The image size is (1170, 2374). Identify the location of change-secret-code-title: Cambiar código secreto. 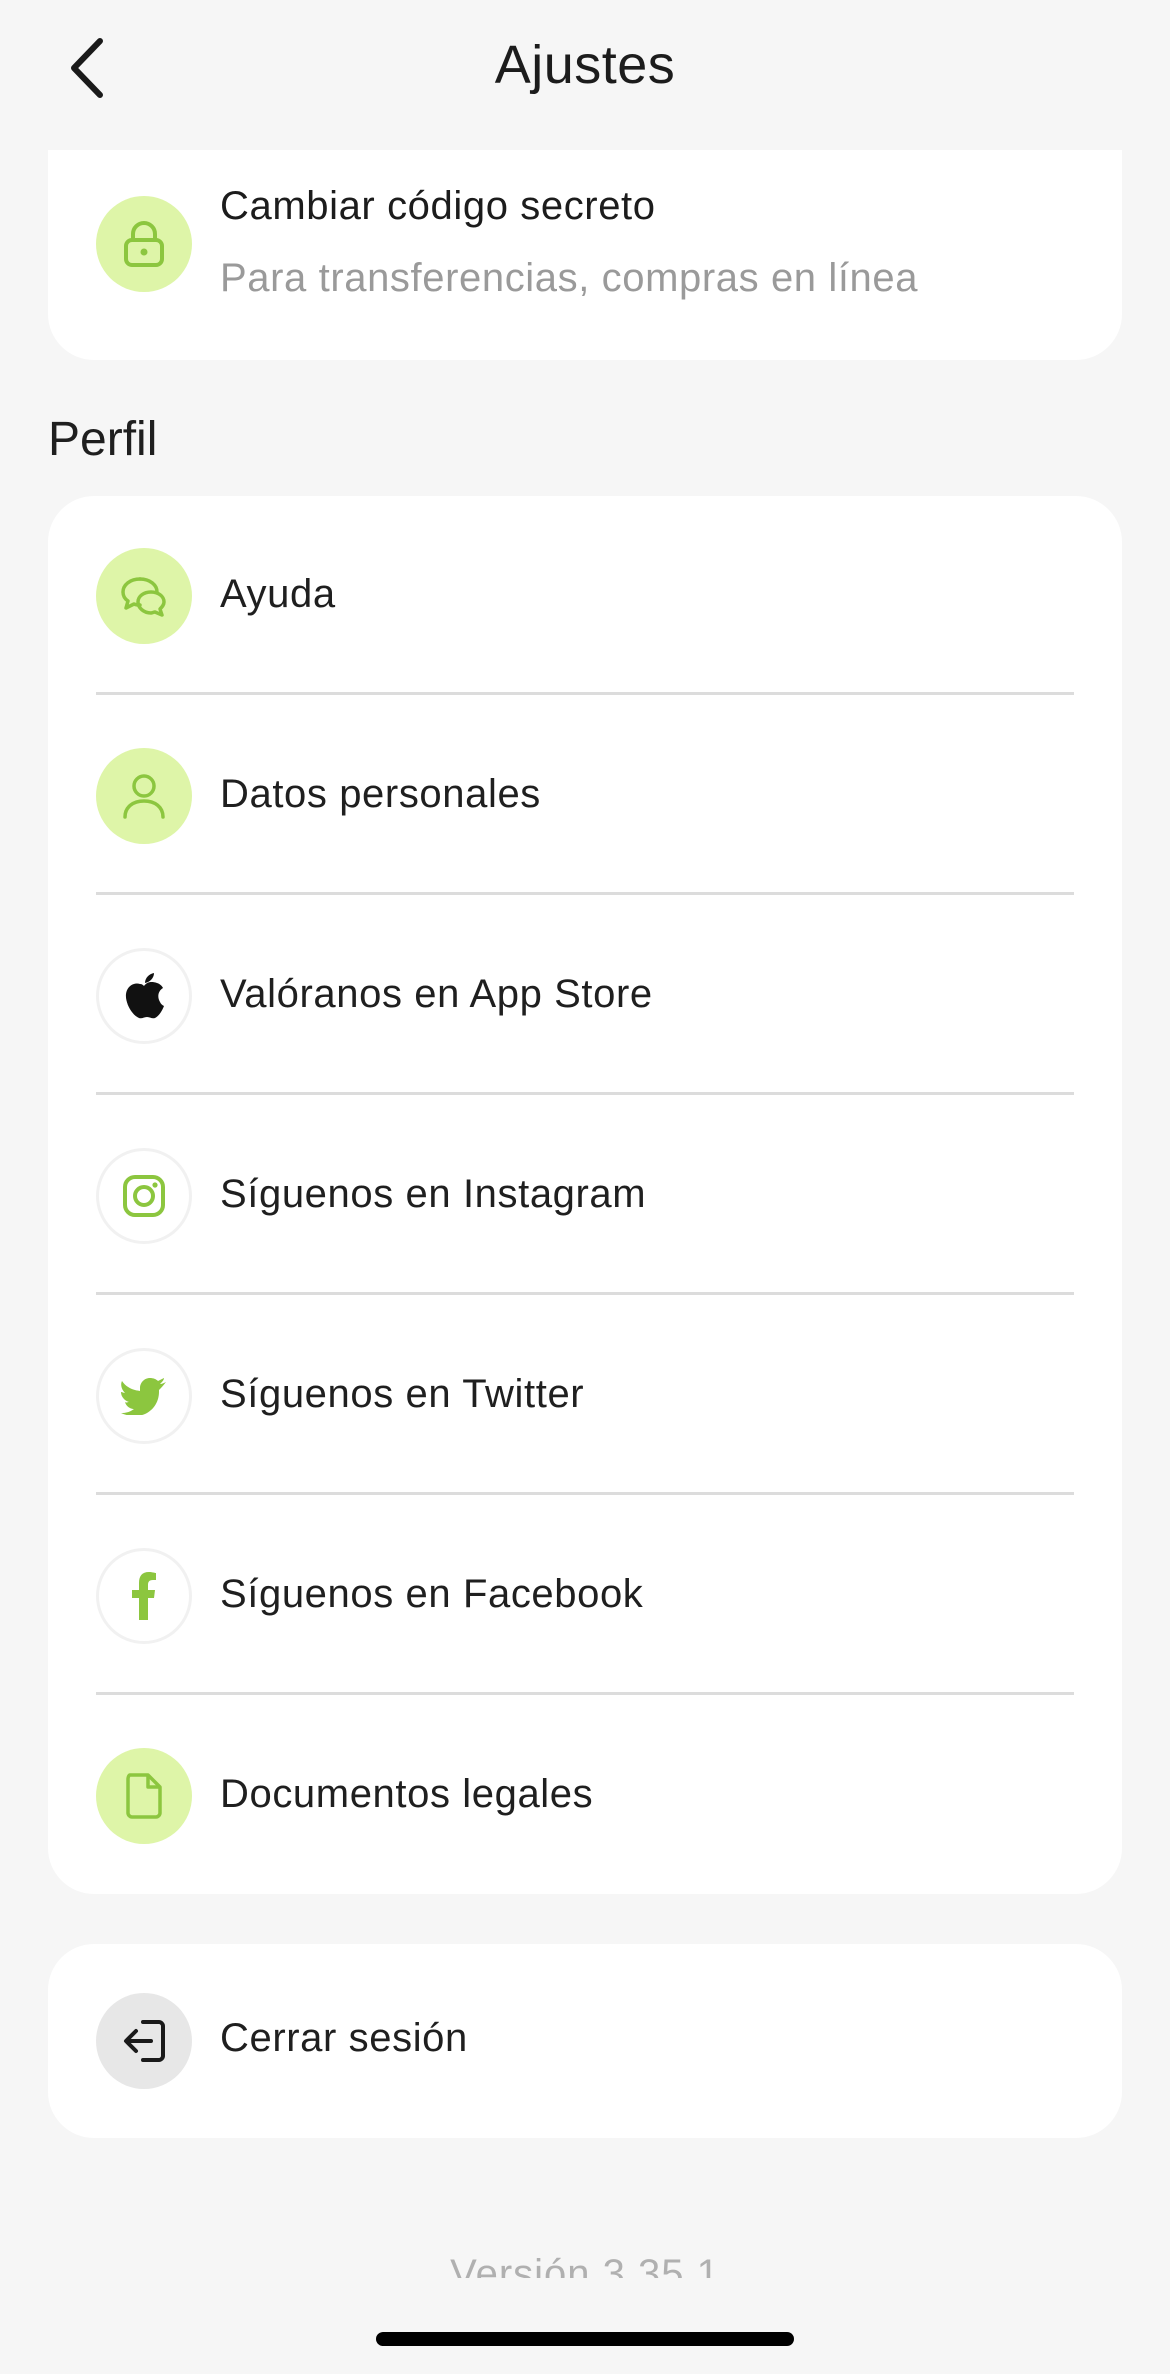
(438, 206).